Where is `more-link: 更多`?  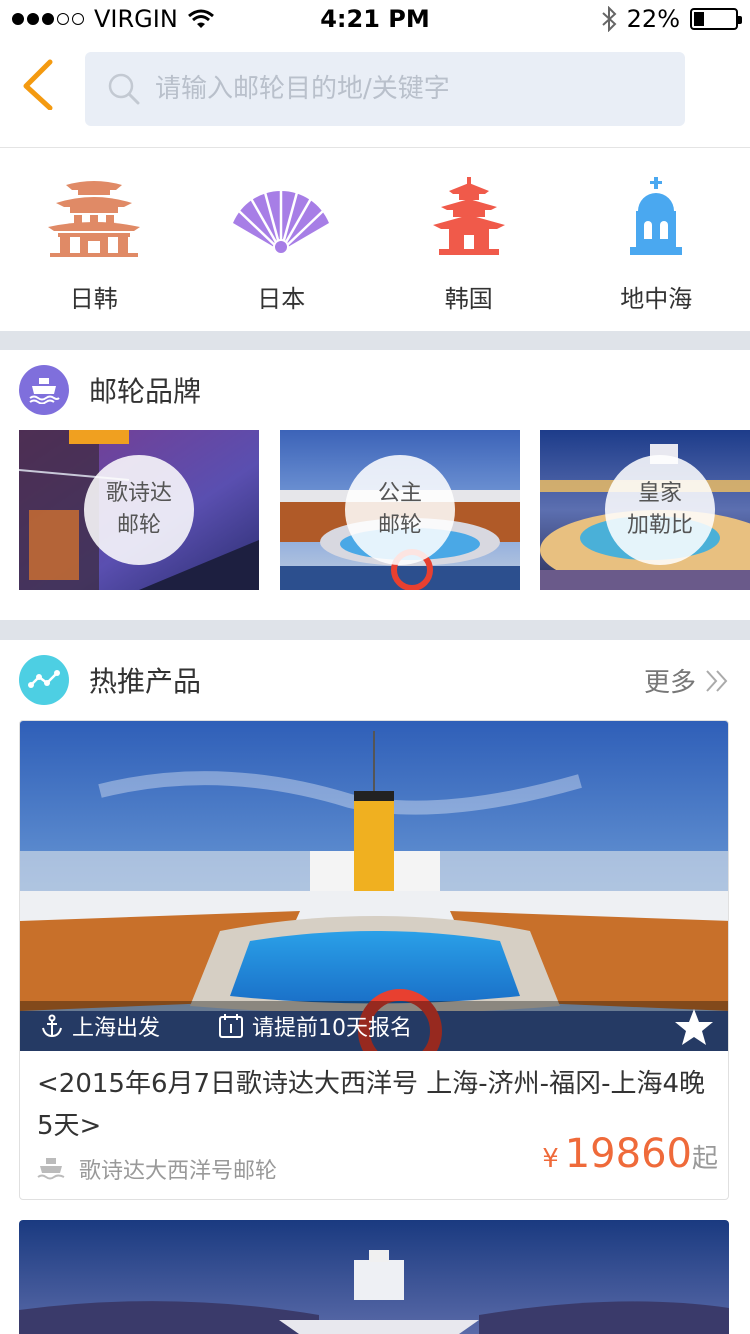 more-link: 更多 is located at coordinates (687, 680).